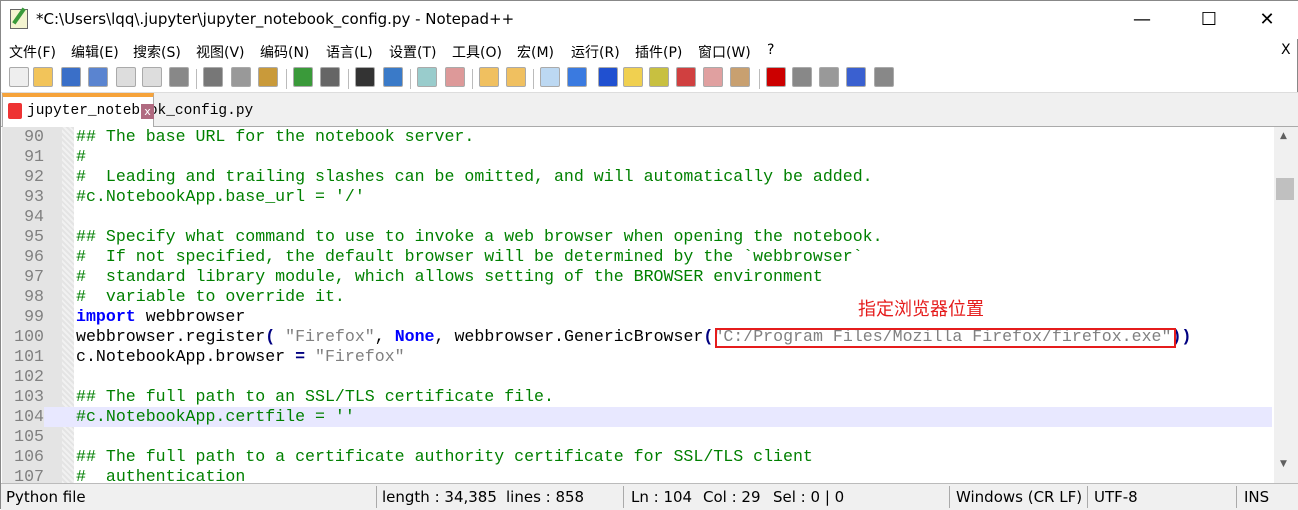 The height and width of the screenshot is (510, 1298). Describe the element at coordinates (637, 357) in the screenshot. I see `code-line: 101 c.NotebookApp.browser = "Firefox"` at that location.